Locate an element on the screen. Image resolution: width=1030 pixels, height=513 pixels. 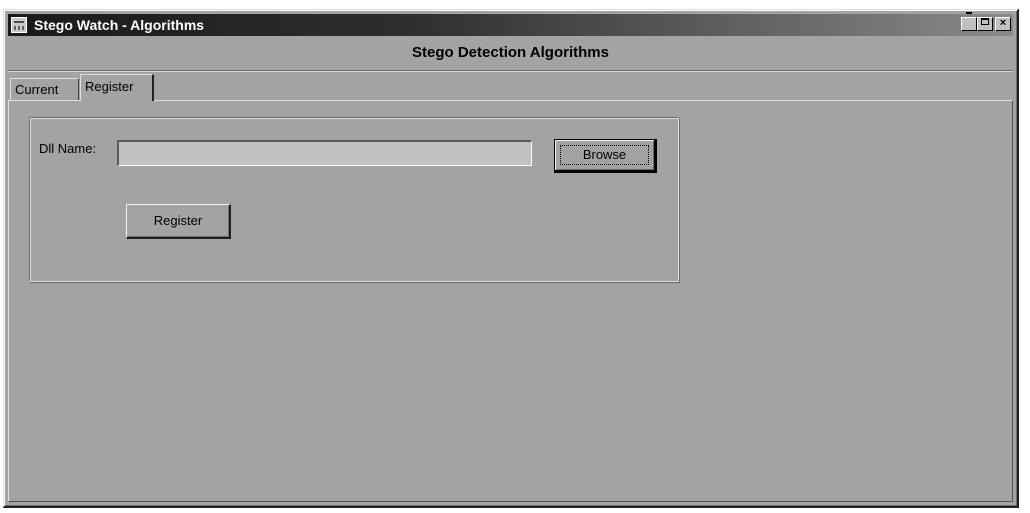
browse-button-label: Browse is located at coordinates (604, 154).